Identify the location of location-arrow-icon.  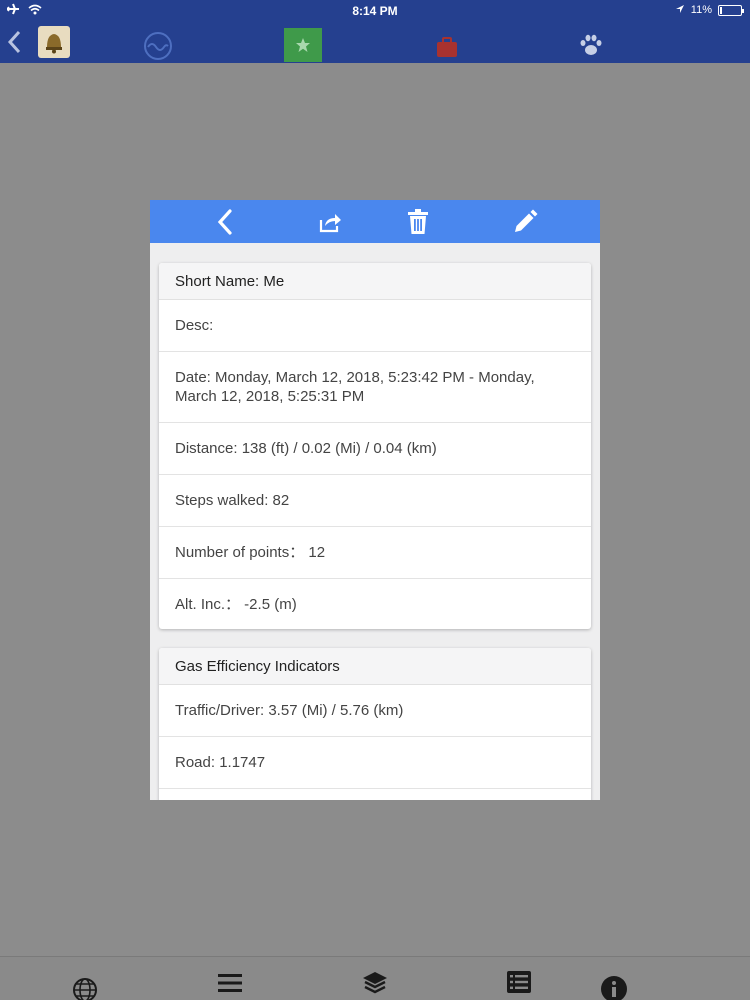
(680, 10).